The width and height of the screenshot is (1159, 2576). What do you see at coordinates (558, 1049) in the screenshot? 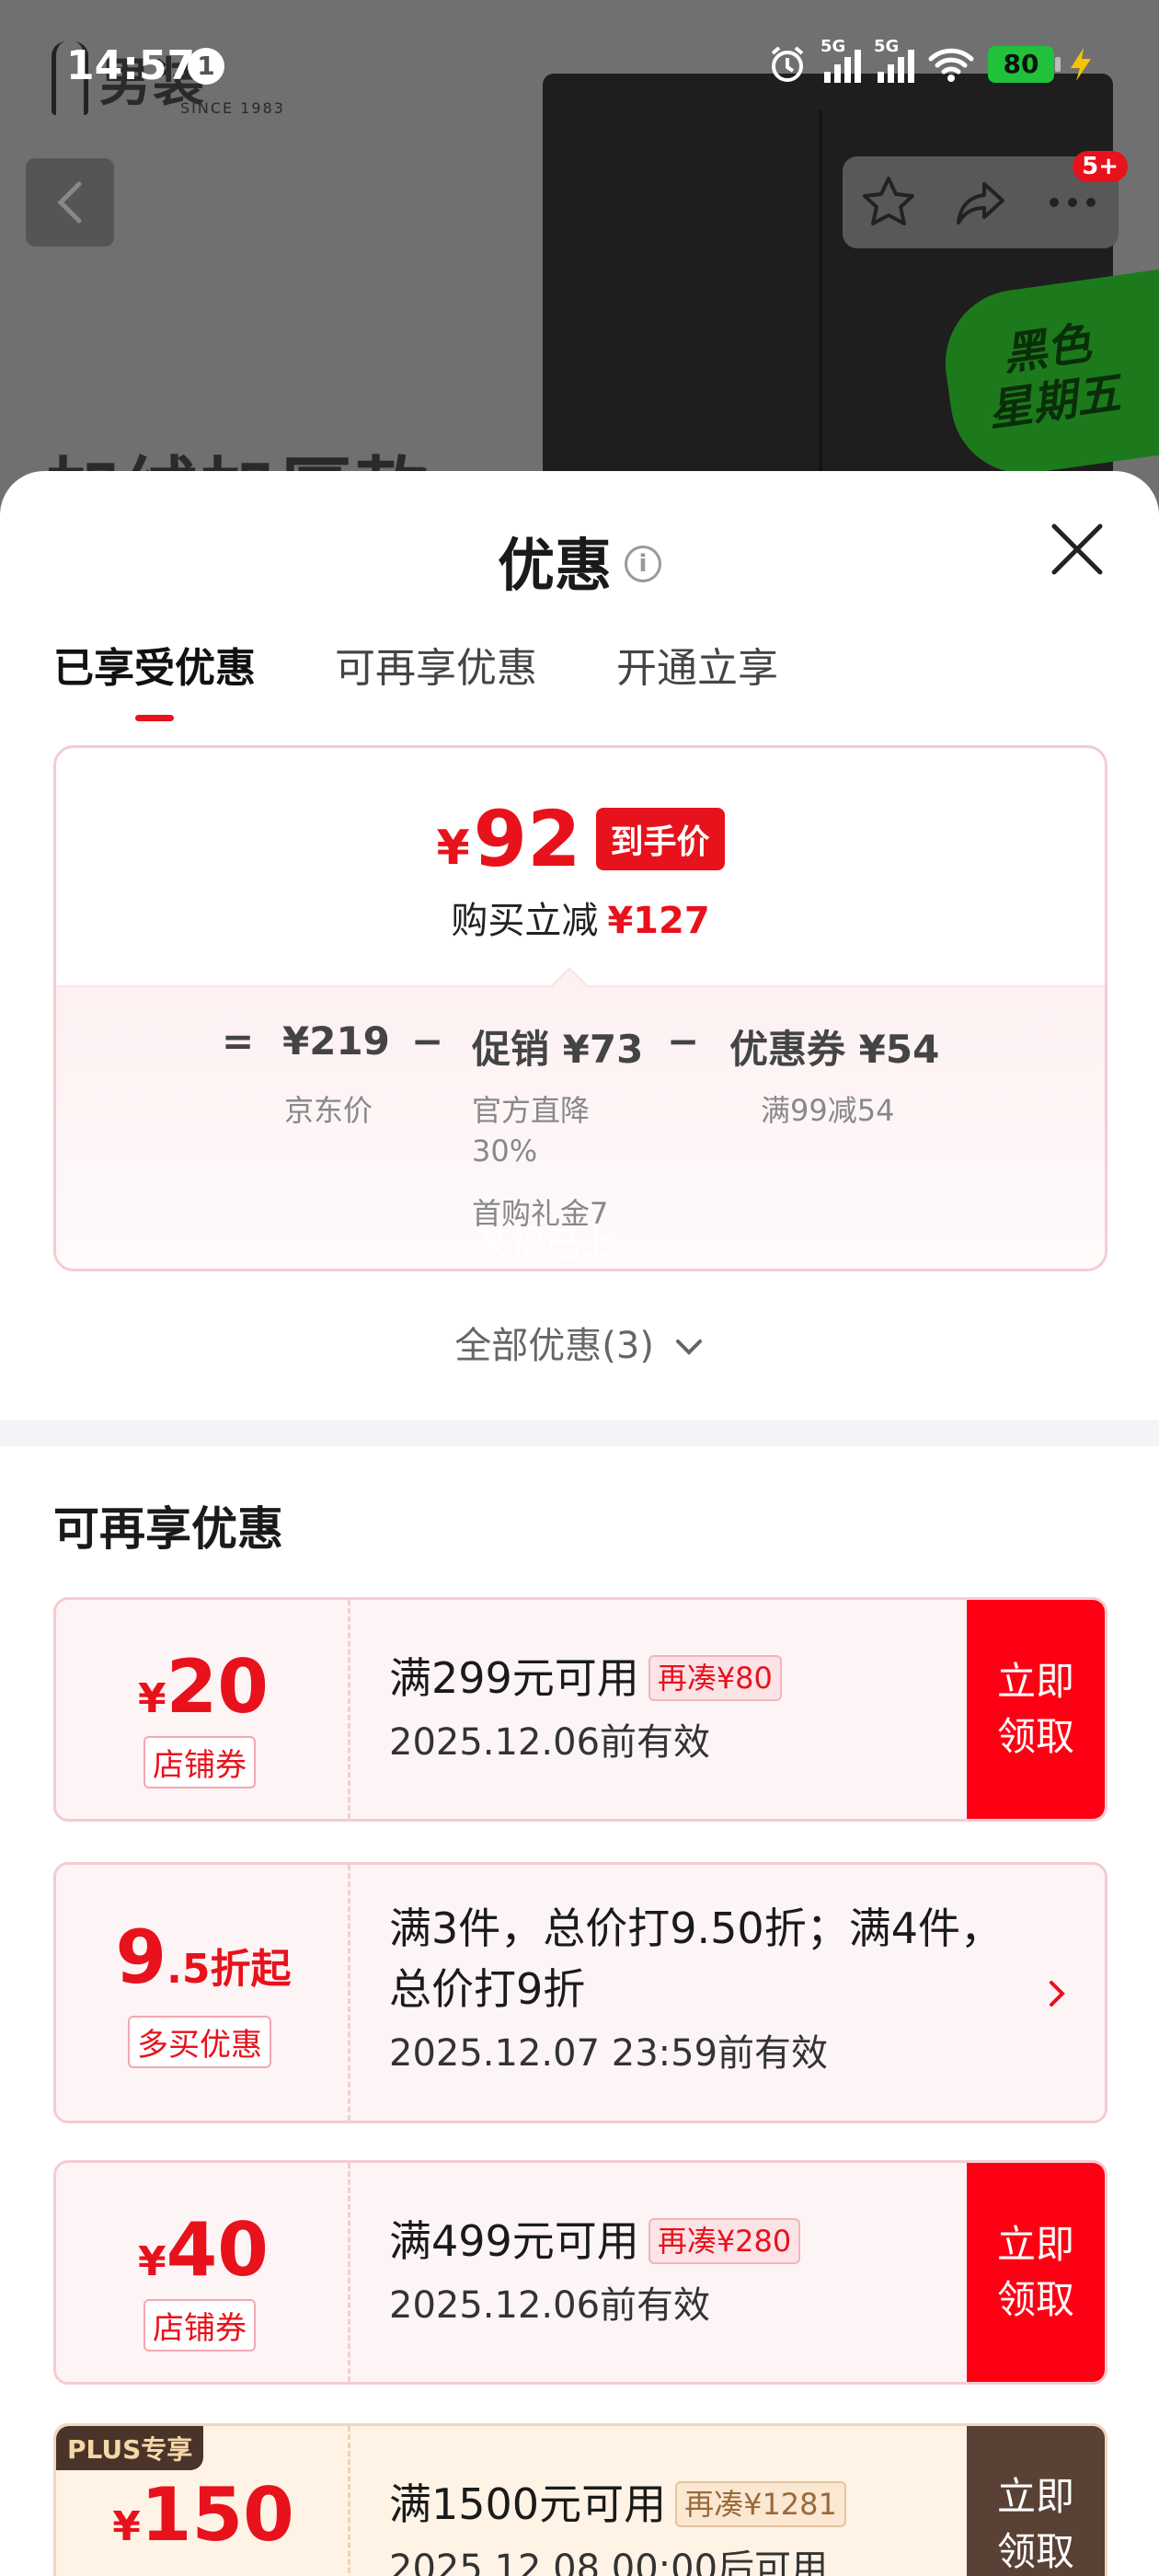
I see `formula-promo: 促销 ¥73` at bounding box center [558, 1049].